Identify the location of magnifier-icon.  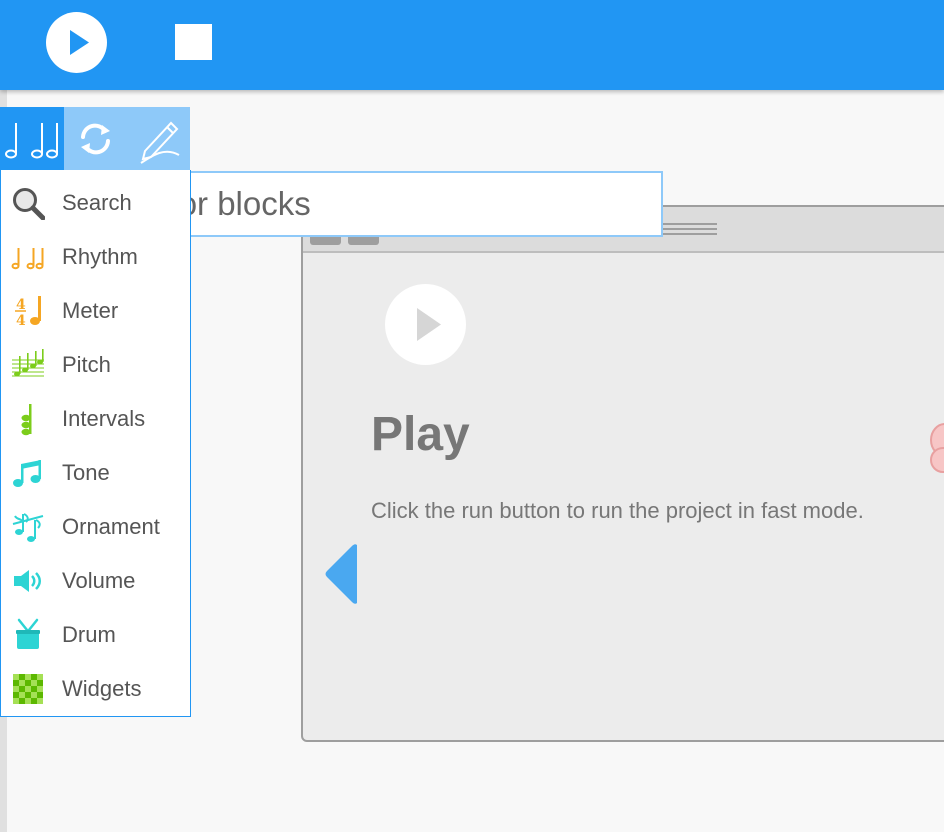
(29, 204).